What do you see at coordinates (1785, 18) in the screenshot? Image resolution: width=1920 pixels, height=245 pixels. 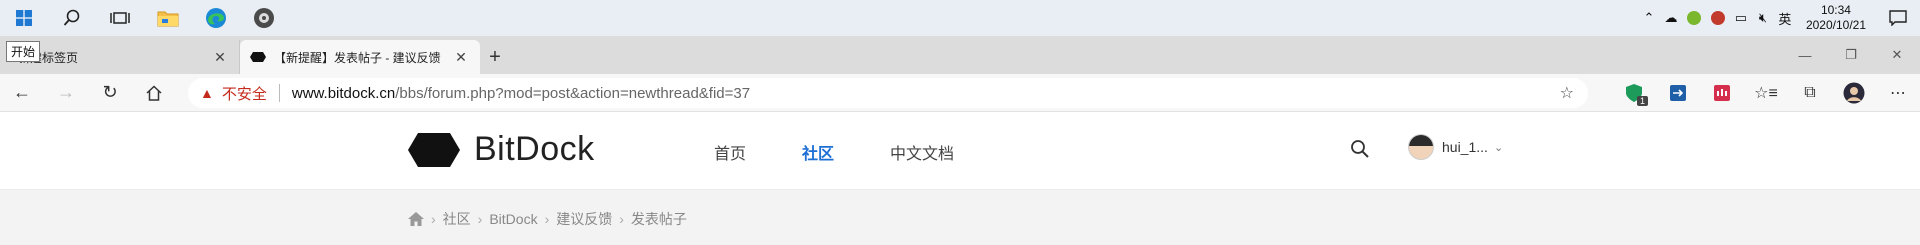 I see `ime-indicator: 英` at bounding box center [1785, 18].